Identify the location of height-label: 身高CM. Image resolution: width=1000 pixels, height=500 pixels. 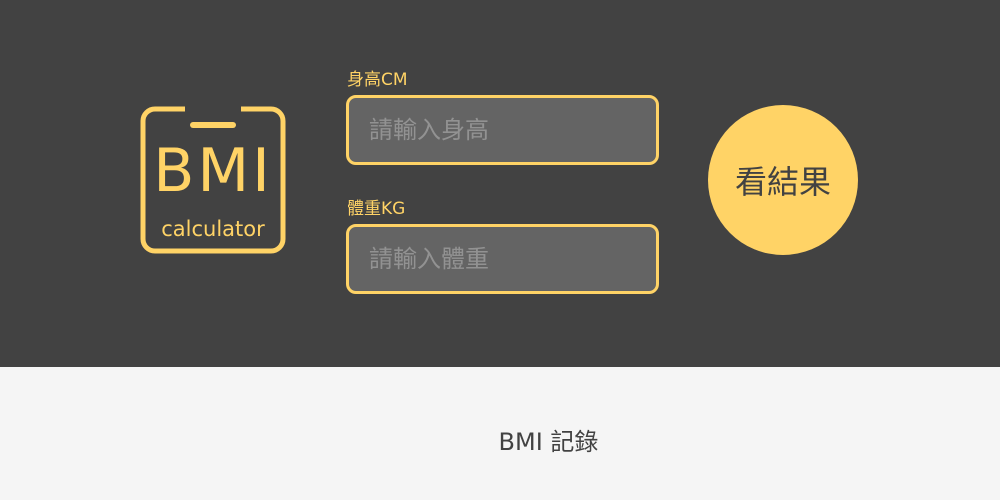
(377, 80).